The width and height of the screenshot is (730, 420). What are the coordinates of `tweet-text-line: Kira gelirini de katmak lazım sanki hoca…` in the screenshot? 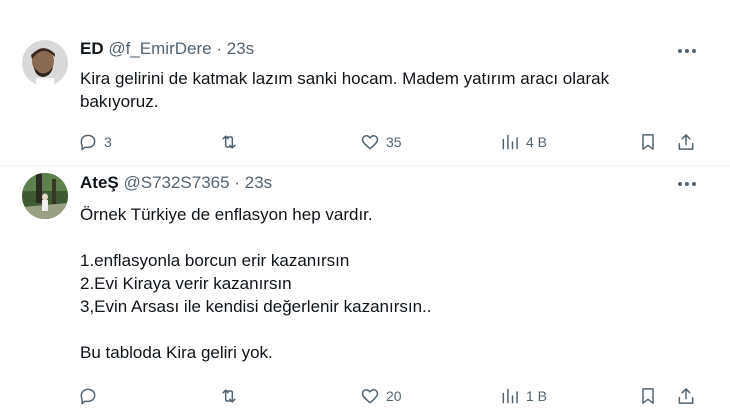 It's located at (345, 78).